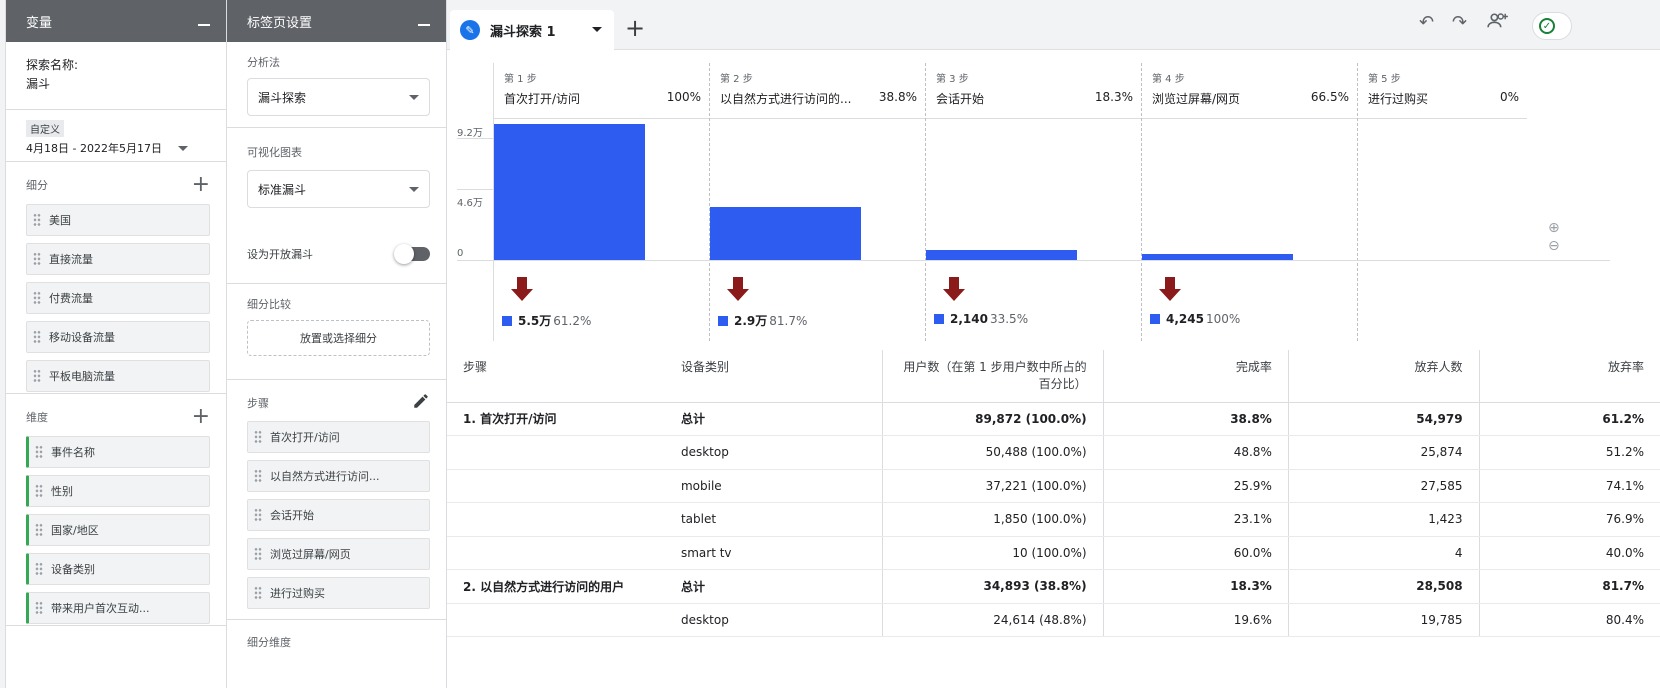 The height and width of the screenshot is (688, 1660). What do you see at coordinates (1569, 486) in the screenshot?
I see `table-cell-abandon-rate: 74.1%` at bounding box center [1569, 486].